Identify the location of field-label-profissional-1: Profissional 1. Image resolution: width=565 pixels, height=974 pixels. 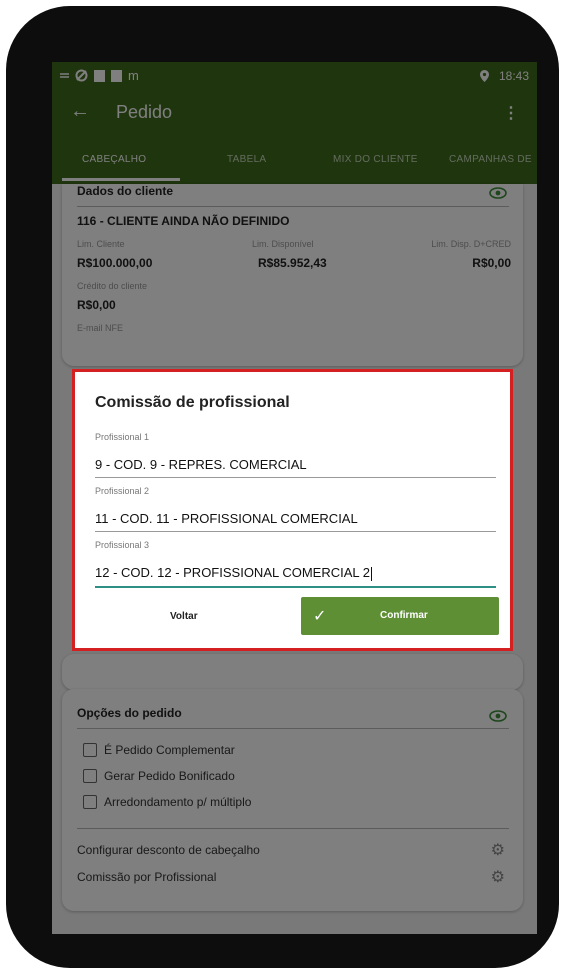
(122, 437).